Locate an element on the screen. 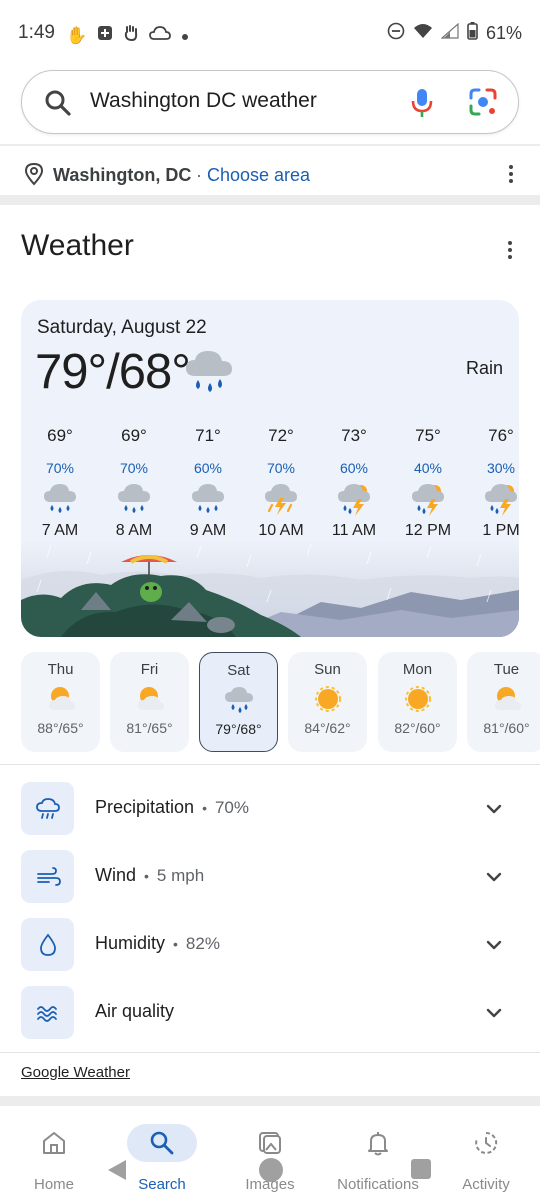 Image resolution: width=540 pixels, height=1200 pixels. detail-label: Wind is located at coordinates (116, 875).